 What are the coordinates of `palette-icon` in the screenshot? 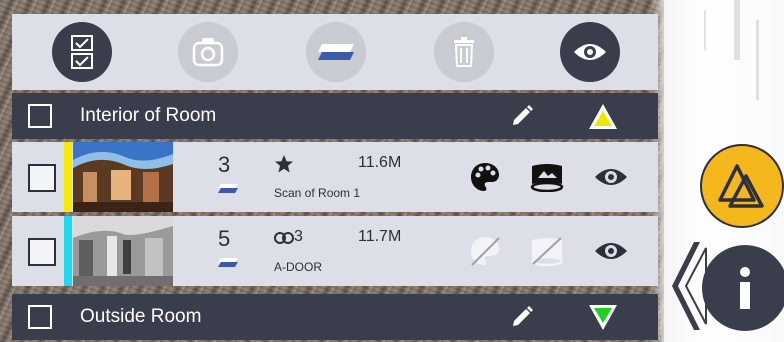 It's located at (485, 177).